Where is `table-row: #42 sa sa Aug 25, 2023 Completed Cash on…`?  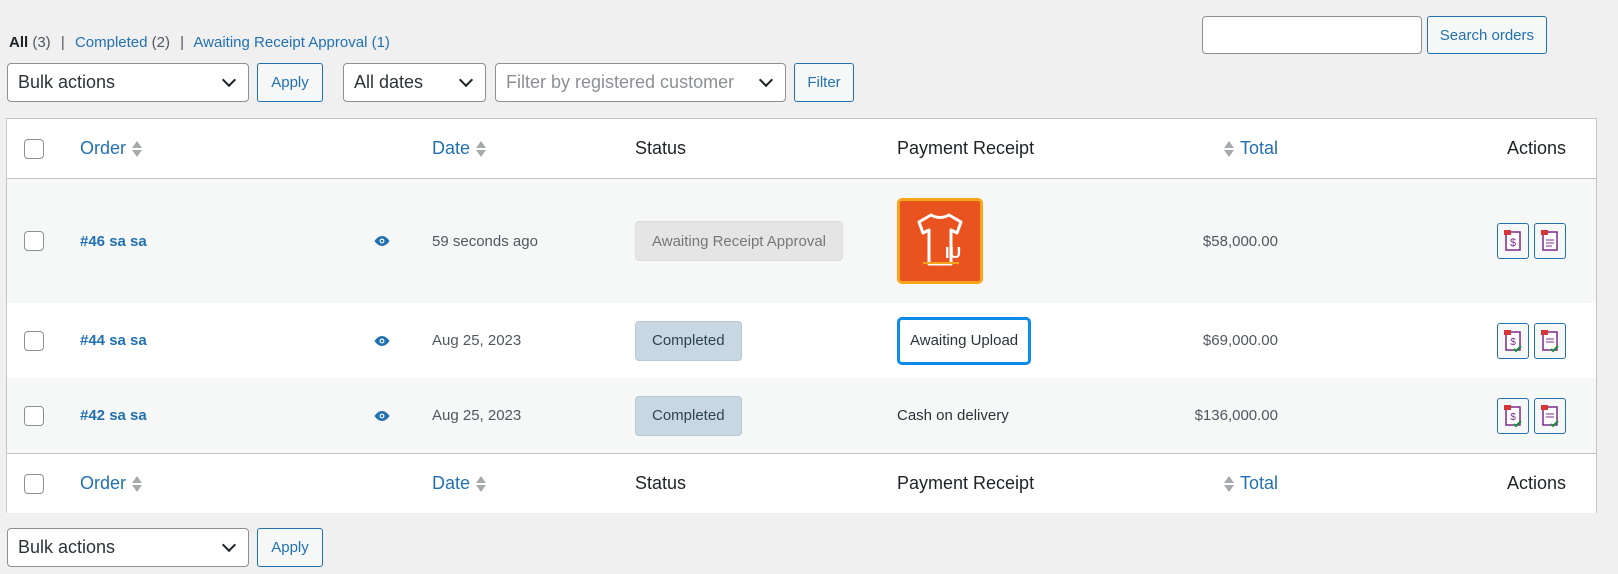
table-row: #42 sa sa Aug 25, 2023 Completed Cash on… is located at coordinates (801, 415).